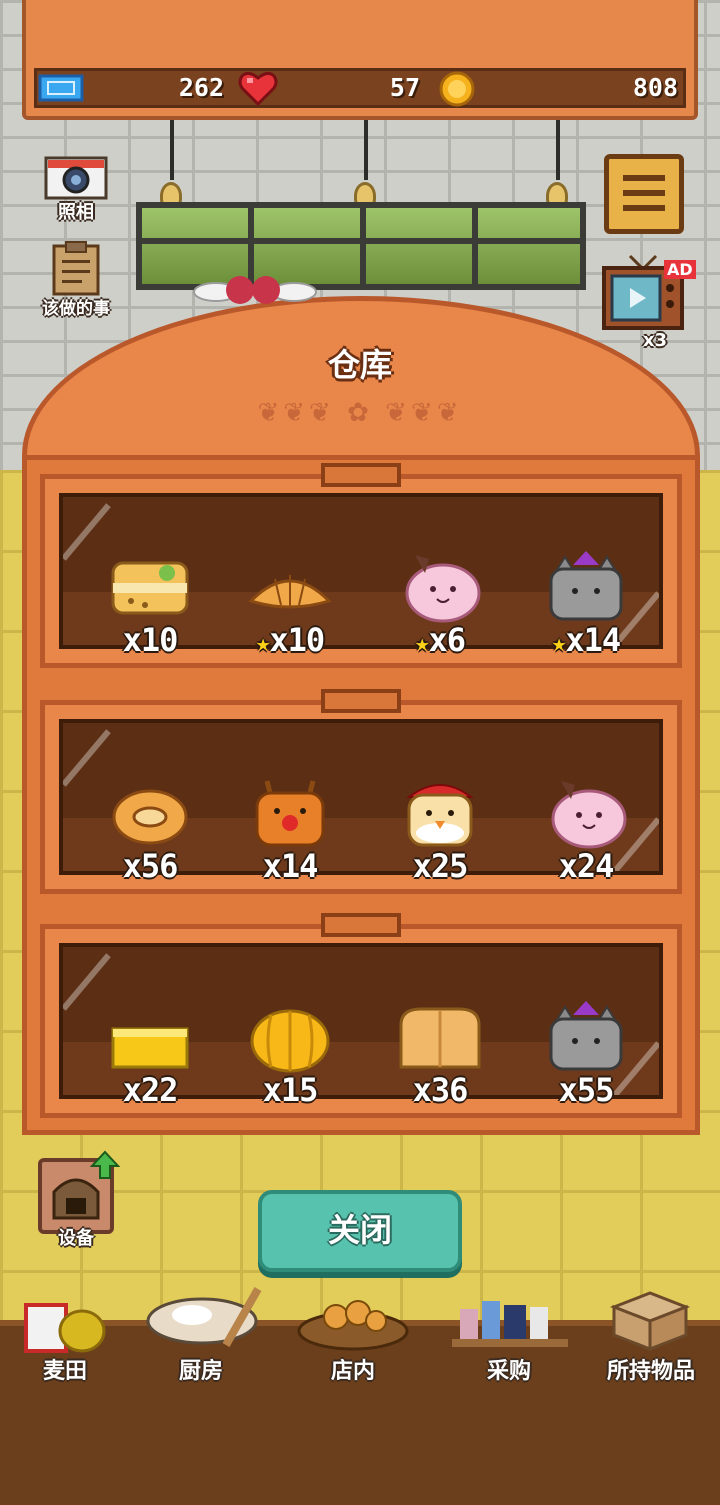 The width and height of the screenshot is (720, 1505). What do you see at coordinates (290, 813) in the screenshot?
I see `reindeer-bread-icon` at bounding box center [290, 813].